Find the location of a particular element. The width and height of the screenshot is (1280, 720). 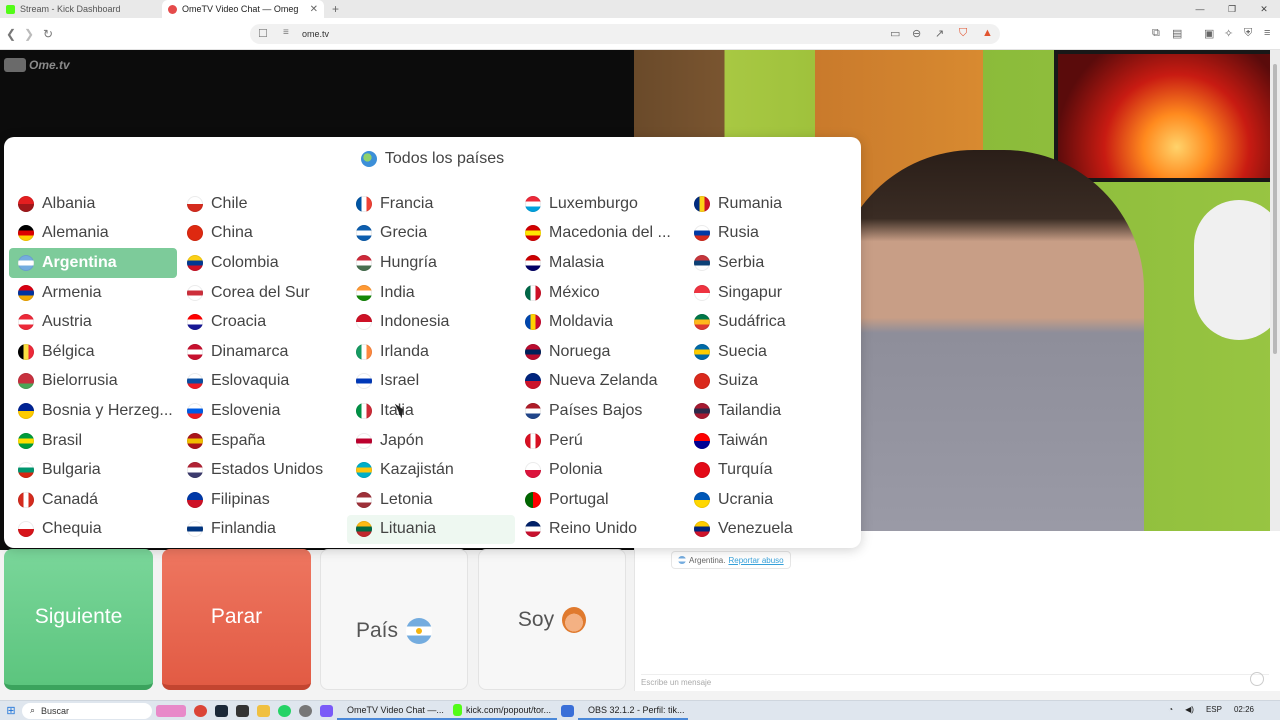

start-icon: ⊞ is located at coordinates (11, 710).